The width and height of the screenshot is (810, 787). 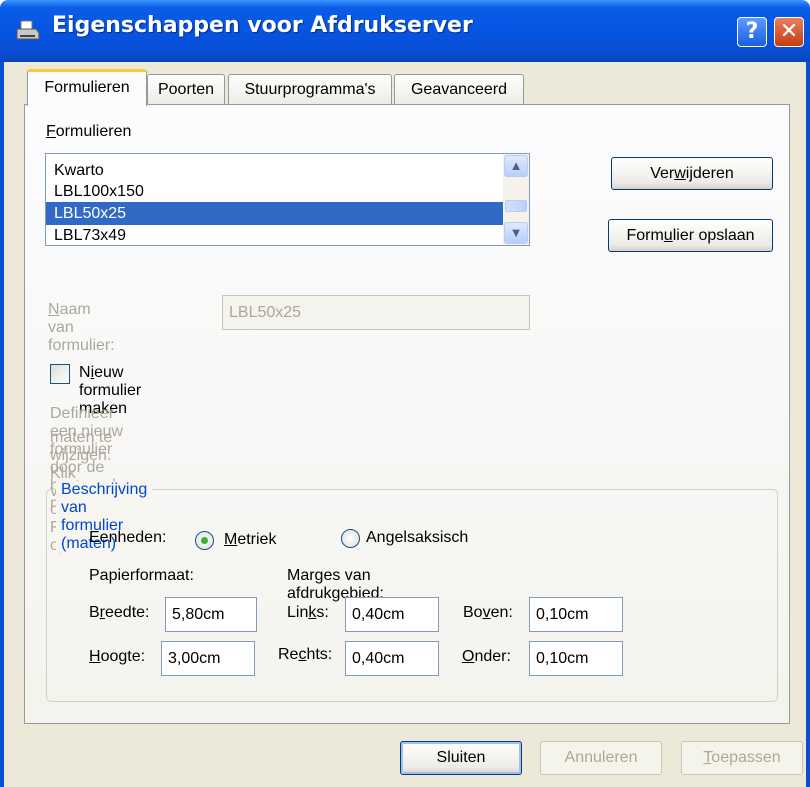 What do you see at coordinates (742, 758) in the screenshot?
I see `apply-button: Toepassen` at bounding box center [742, 758].